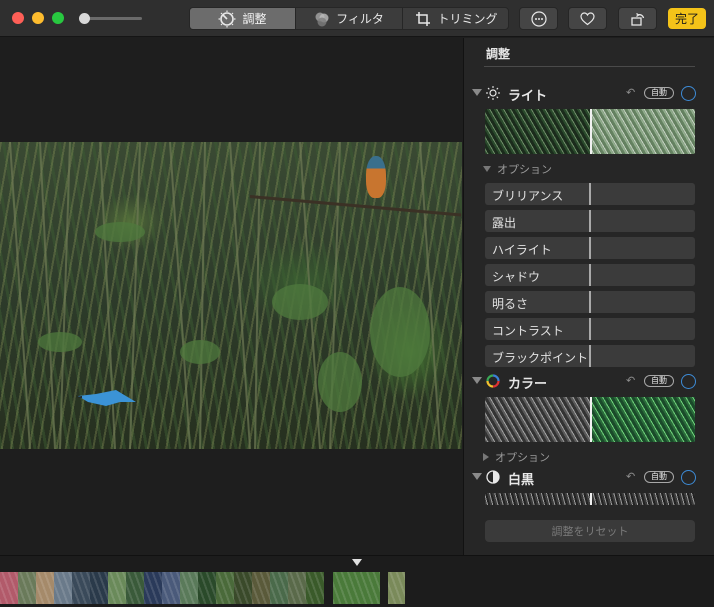 The height and width of the screenshot is (607, 714). I want to click on light-filmstrip-slider, so click(590, 131).